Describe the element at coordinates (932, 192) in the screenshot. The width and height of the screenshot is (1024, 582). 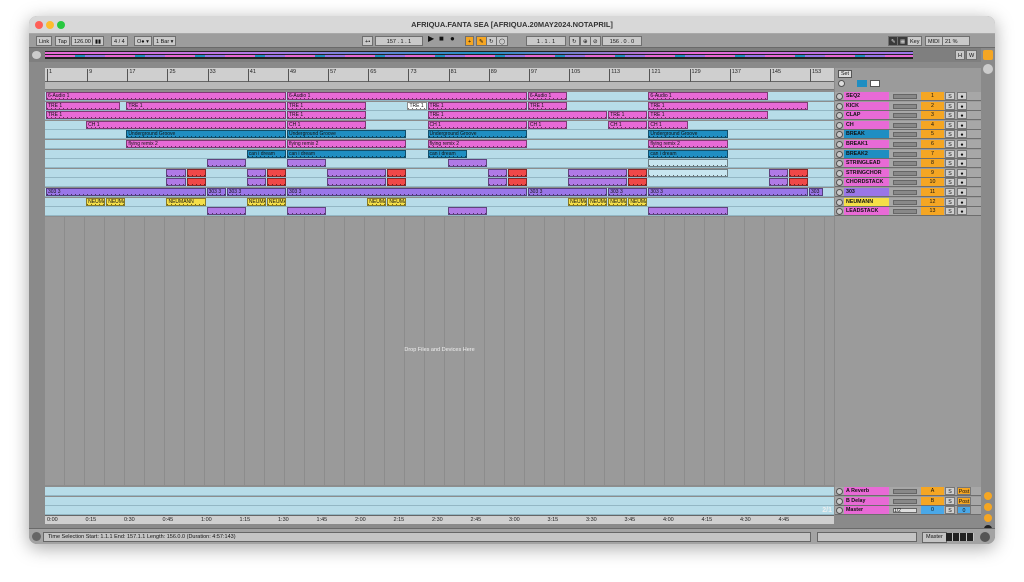
I see `track-activator: 11` at that location.